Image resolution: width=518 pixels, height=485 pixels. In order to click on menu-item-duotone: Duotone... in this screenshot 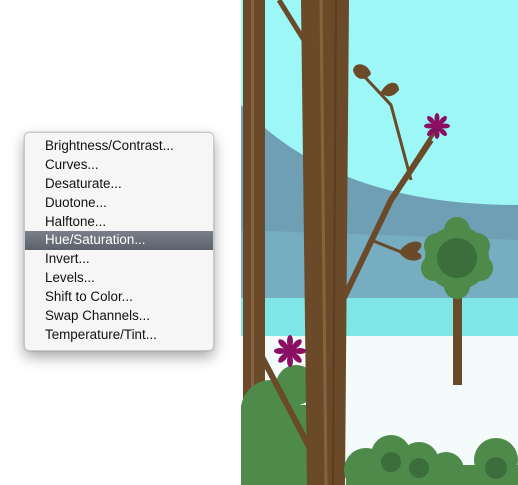, I will do `click(119, 203)`.